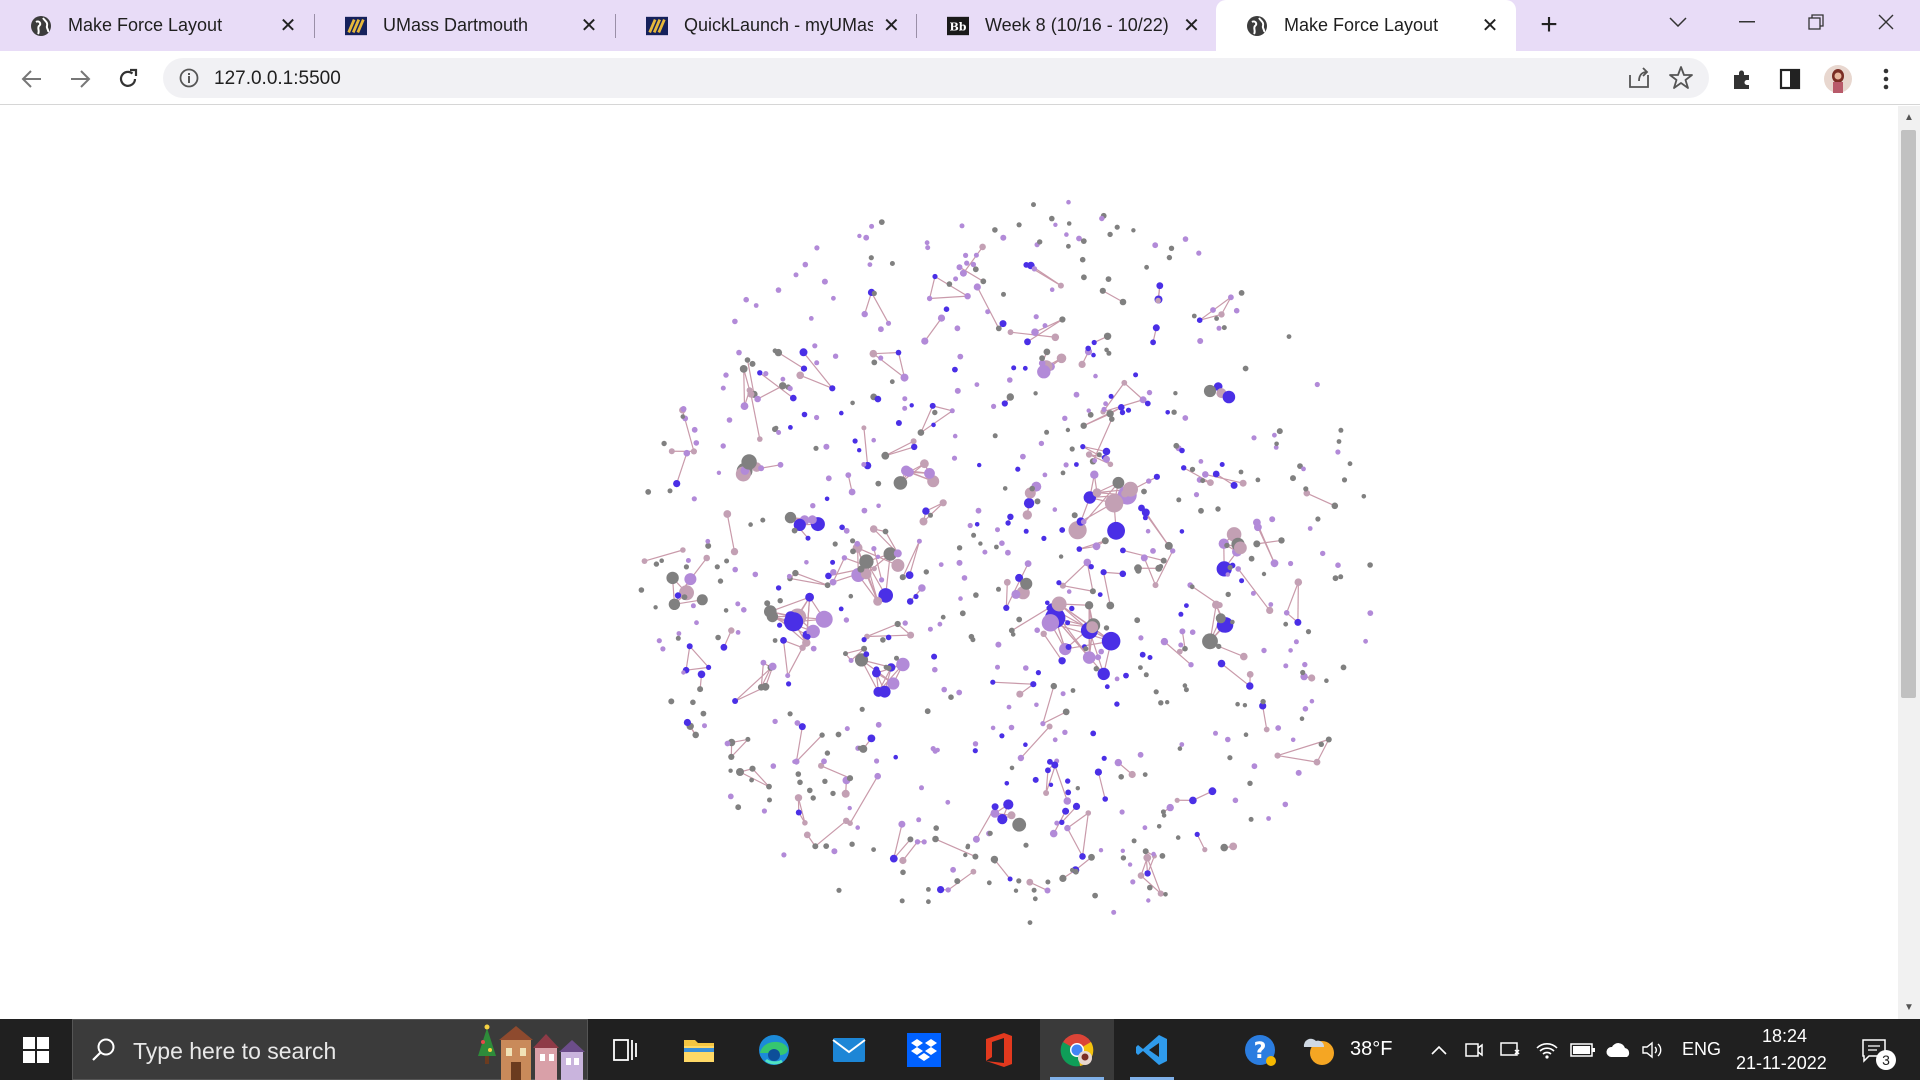 This screenshot has width=1920, height=1085. I want to click on close-window-button, so click(1886, 22).